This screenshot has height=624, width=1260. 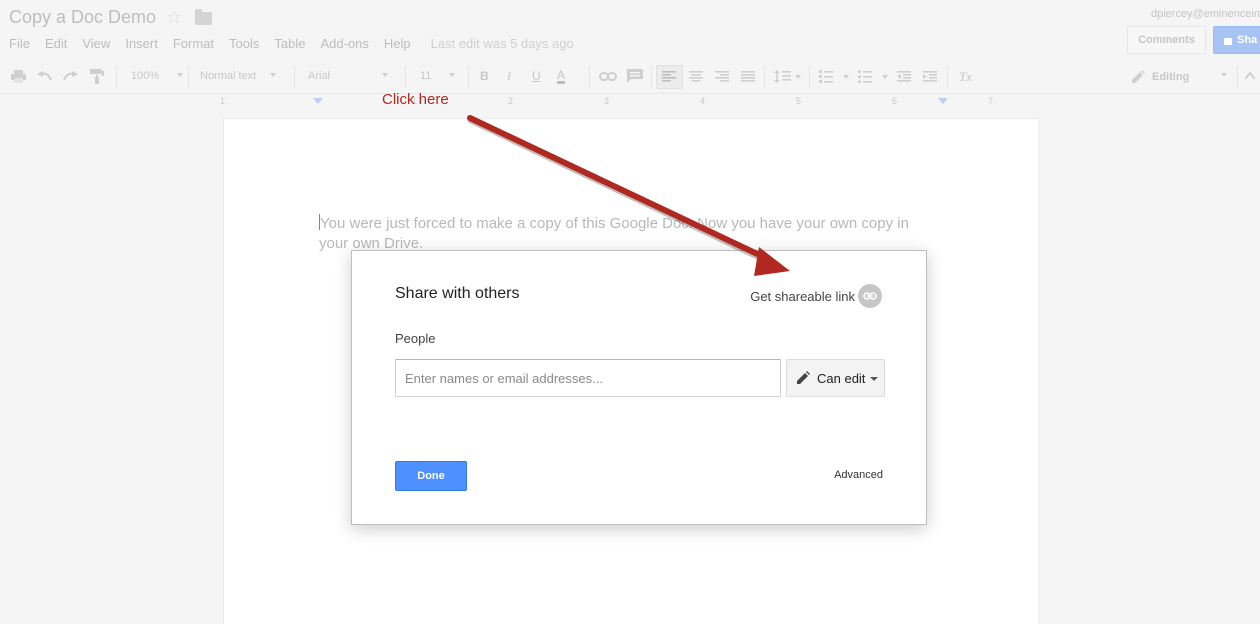 What do you see at coordinates (193, 43) in the screenshot?
I see `menu-format: Format` at bounding box center [193, 43].